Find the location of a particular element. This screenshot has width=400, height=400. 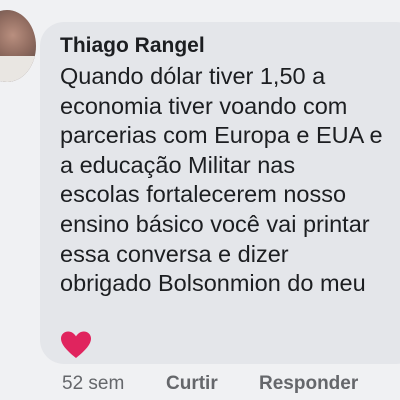

comment-actions: 52 sem Curtir Responder is located at coordinates (200, 385).